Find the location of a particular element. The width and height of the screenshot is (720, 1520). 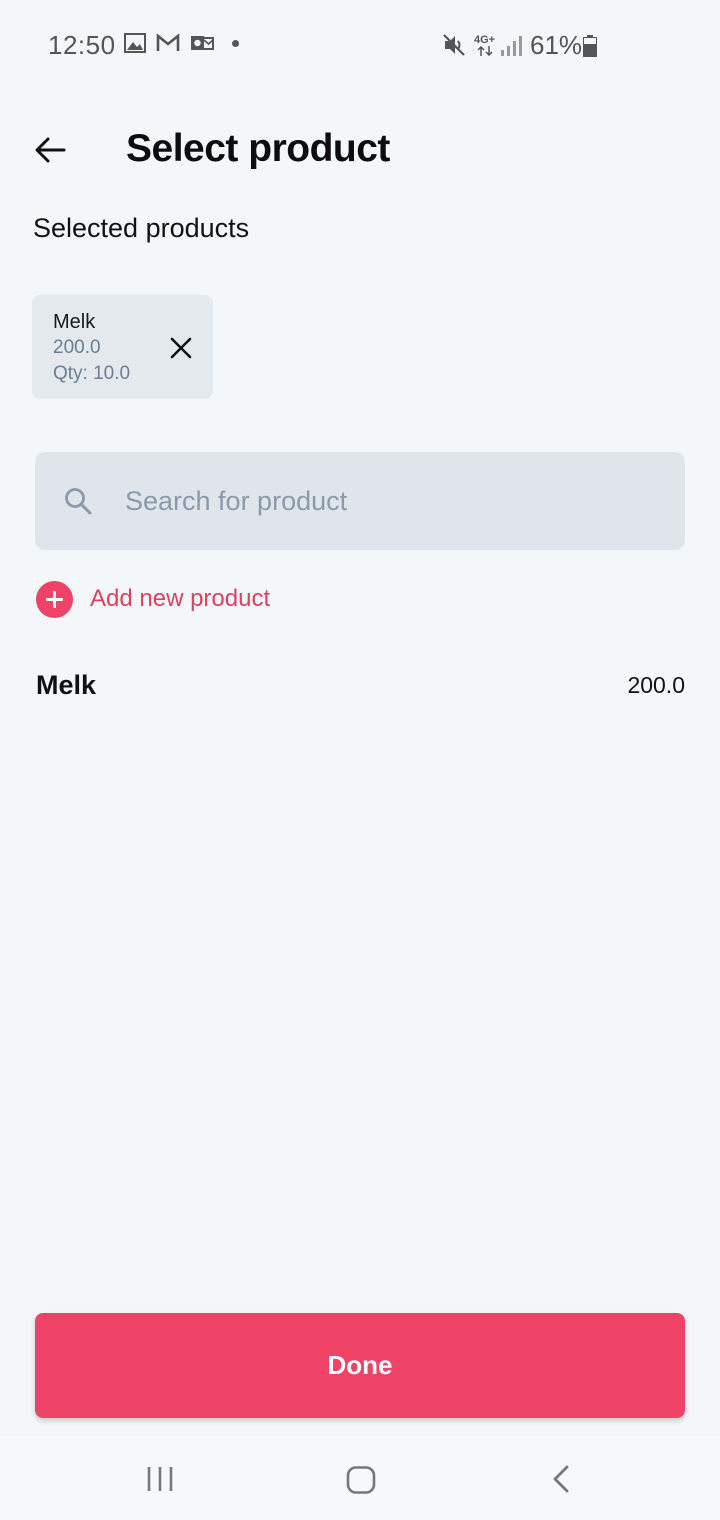

plus-icon is located at coordinates (54, 599).